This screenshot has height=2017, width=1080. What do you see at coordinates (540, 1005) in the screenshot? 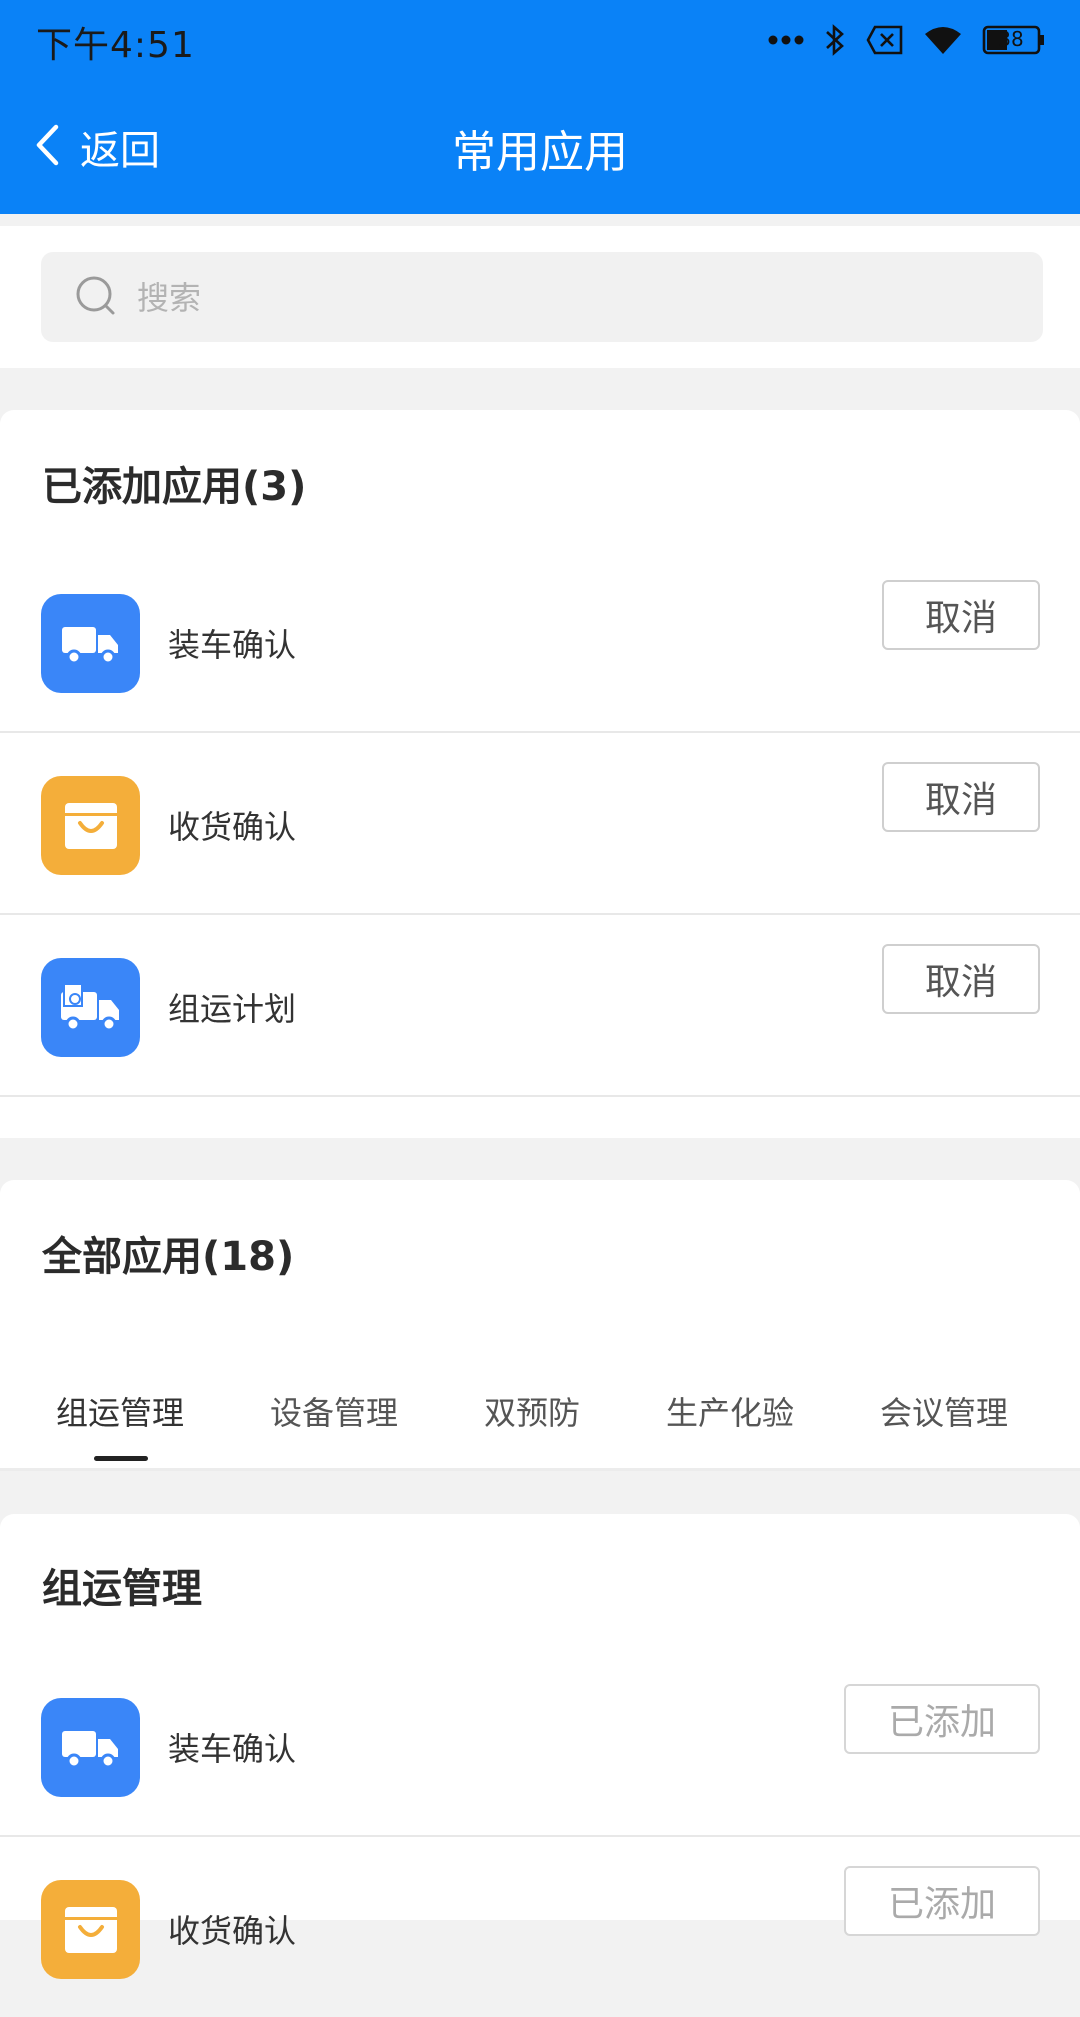
I see `list-item: 组运计划 取消` at bounding box center [540, 1005].